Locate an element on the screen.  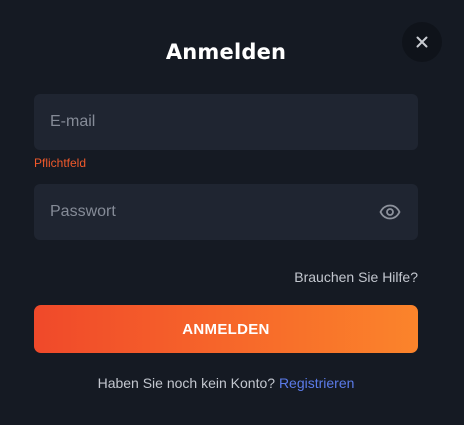
toggle-password-visibility-button is located at coordinates (390, 212).